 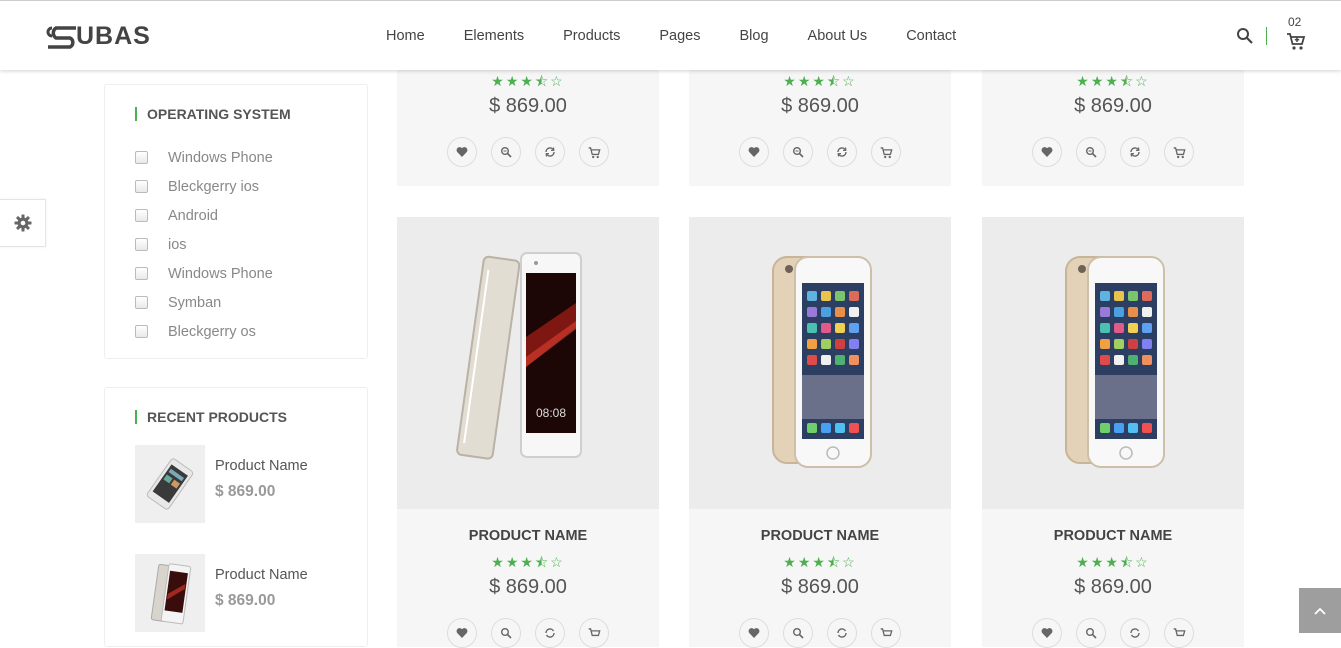 I want to click on os-option-bleckgerry-ios: Bleckgerry ios, so click(x=204, y=186).